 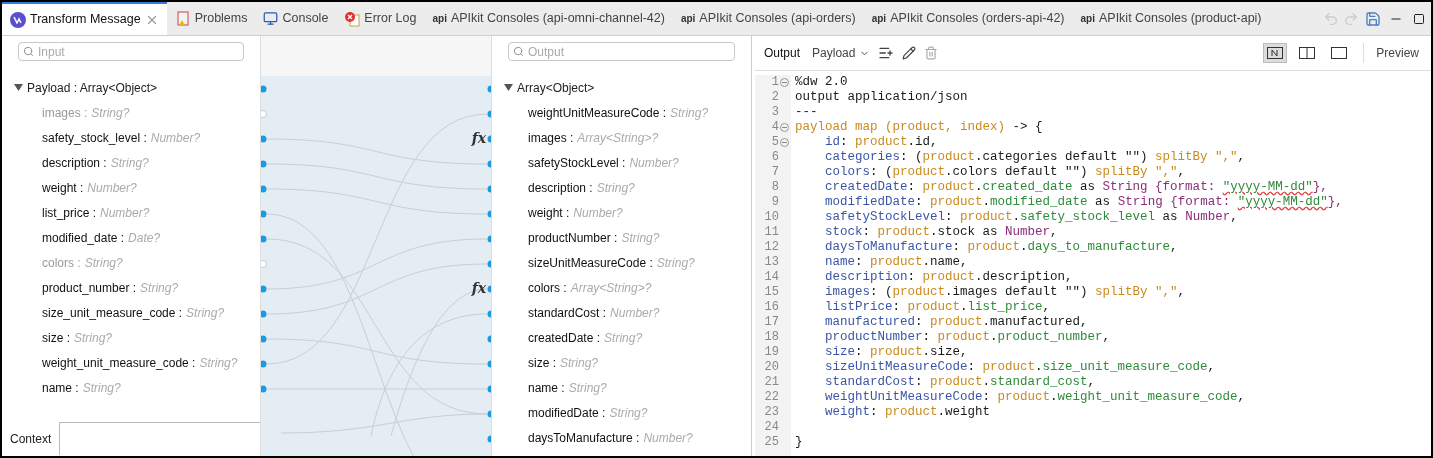 What do you see at coordinates (69, 212) in the screenshot?
I see `field-name: list_price :` at bounding box center [69, 212].